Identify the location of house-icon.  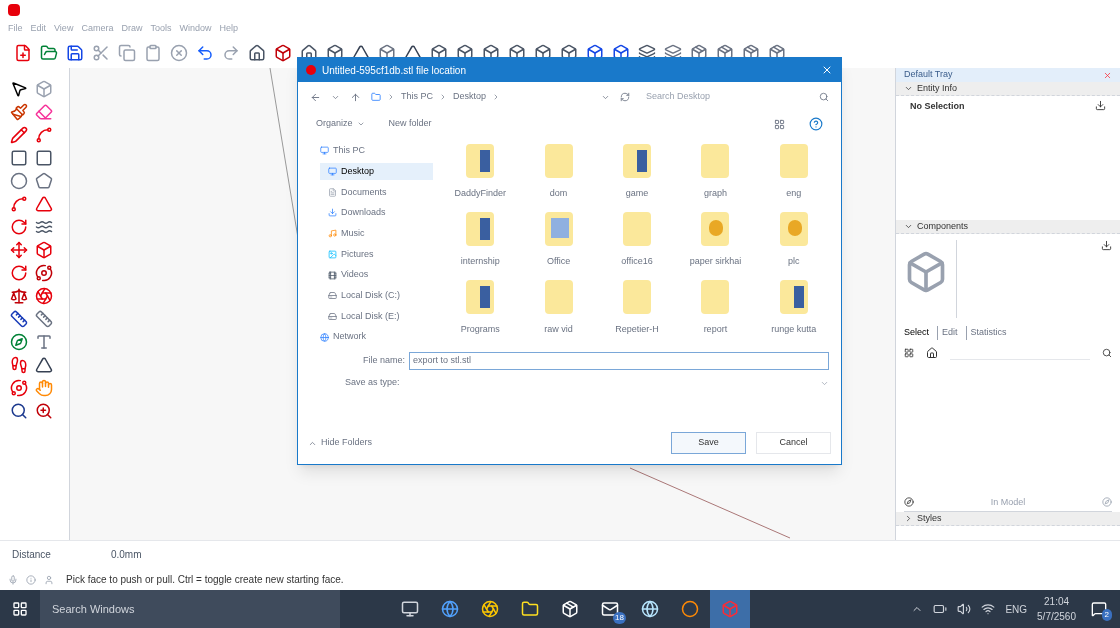
(257, 53).